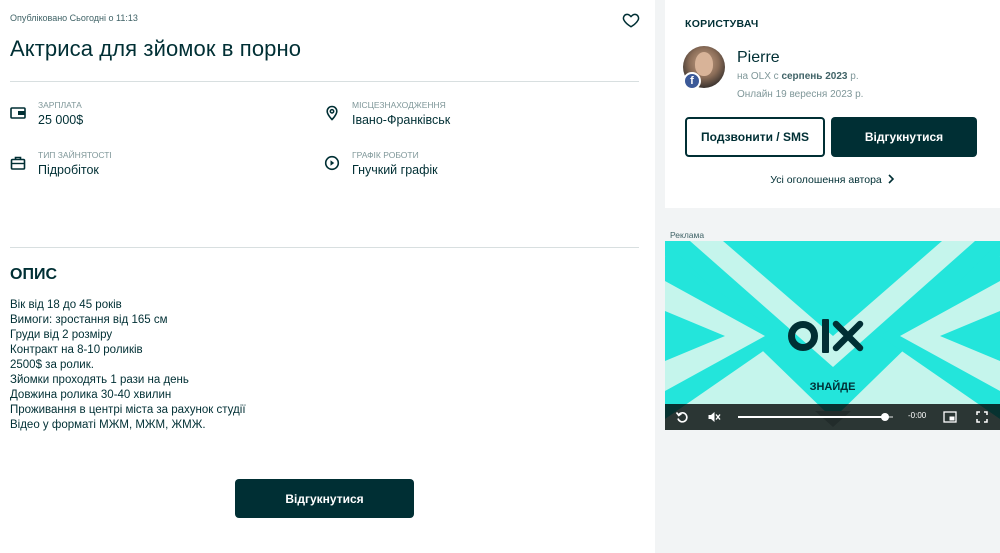 The image size is (1000, 553). What do you see at coordinates (332, 113) in the screenshot?
I see `map-pin-icon` at bounding box center [332, 113].